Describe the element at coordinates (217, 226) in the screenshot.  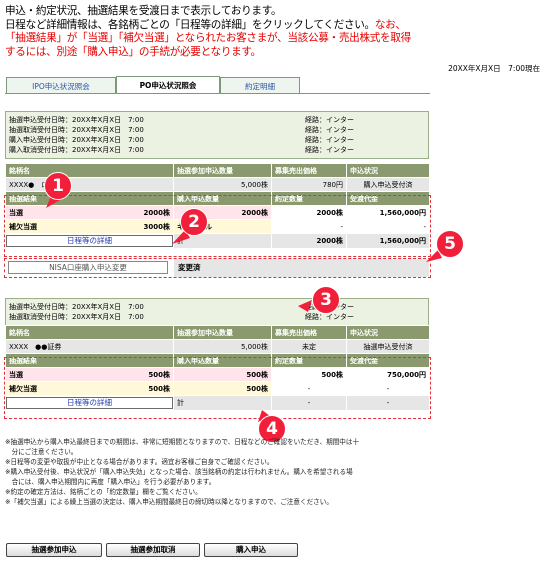
I see `highlight-box-results` at that location.